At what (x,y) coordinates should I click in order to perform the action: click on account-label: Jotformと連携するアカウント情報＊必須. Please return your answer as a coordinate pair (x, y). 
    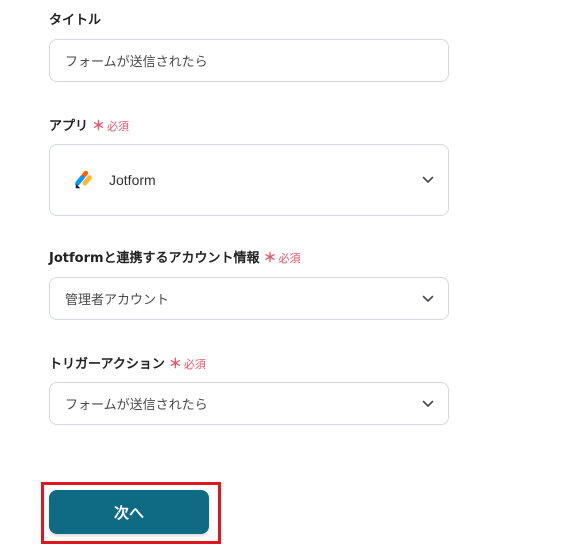
    Looking at the image, I should click on (175, 258).